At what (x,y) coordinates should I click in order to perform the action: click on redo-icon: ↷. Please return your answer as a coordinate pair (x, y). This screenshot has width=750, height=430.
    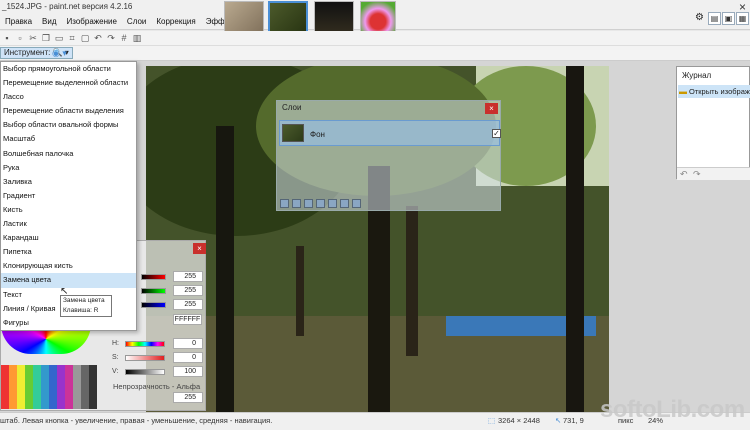
    Looking at the image, I should click on (111, 38).